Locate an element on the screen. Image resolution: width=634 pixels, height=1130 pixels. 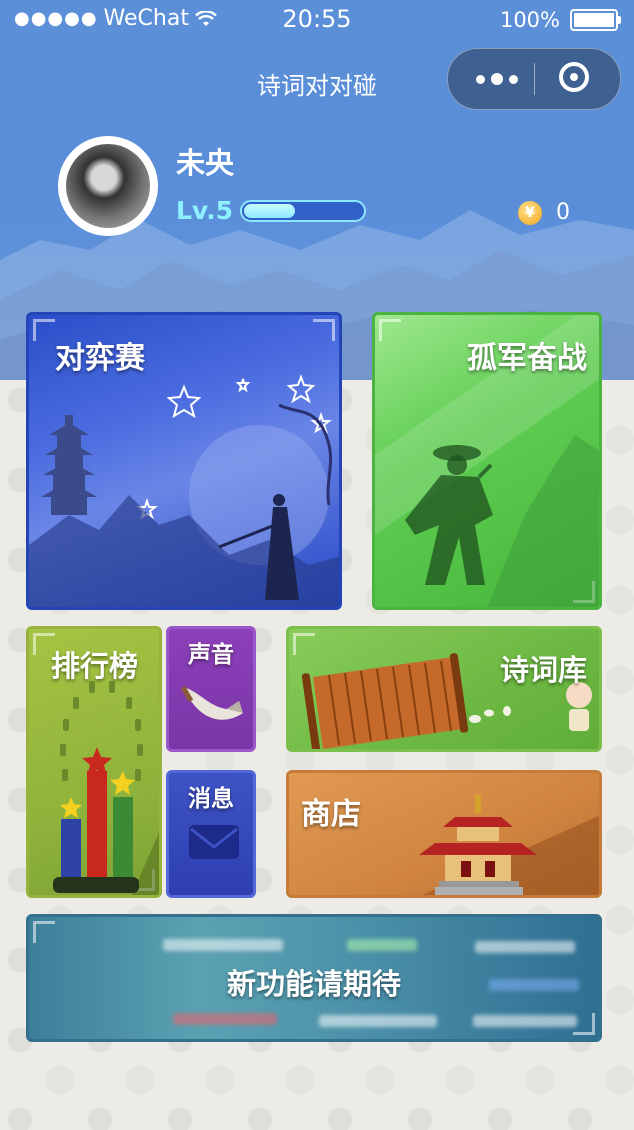
battery-percent: 100% is located at coordinates (529, 20).